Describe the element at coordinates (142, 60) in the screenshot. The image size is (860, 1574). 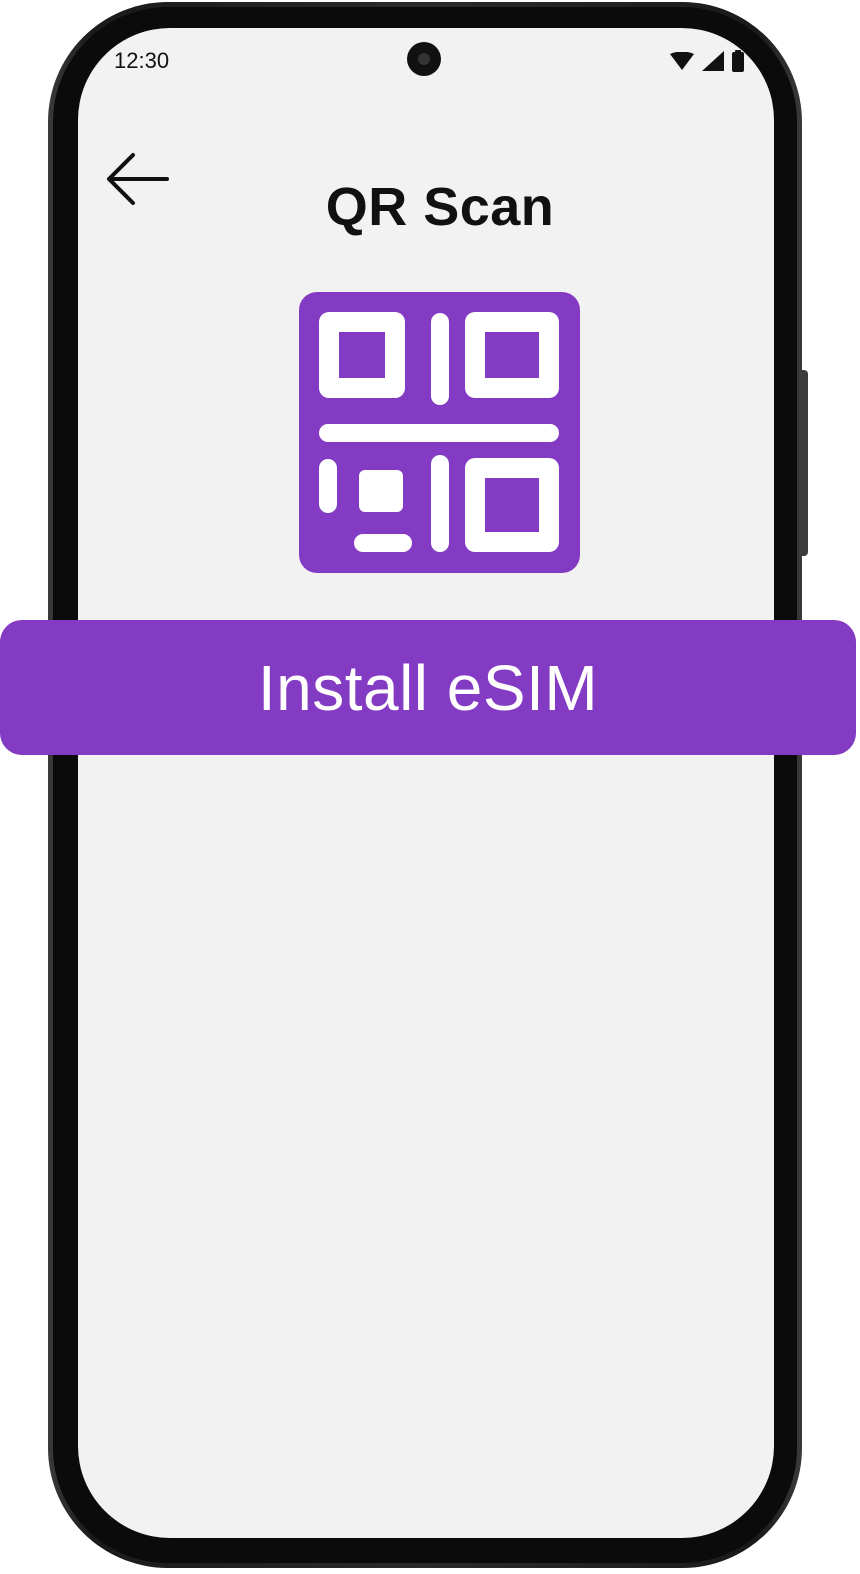
I see `status-time: 12:30` at that location.